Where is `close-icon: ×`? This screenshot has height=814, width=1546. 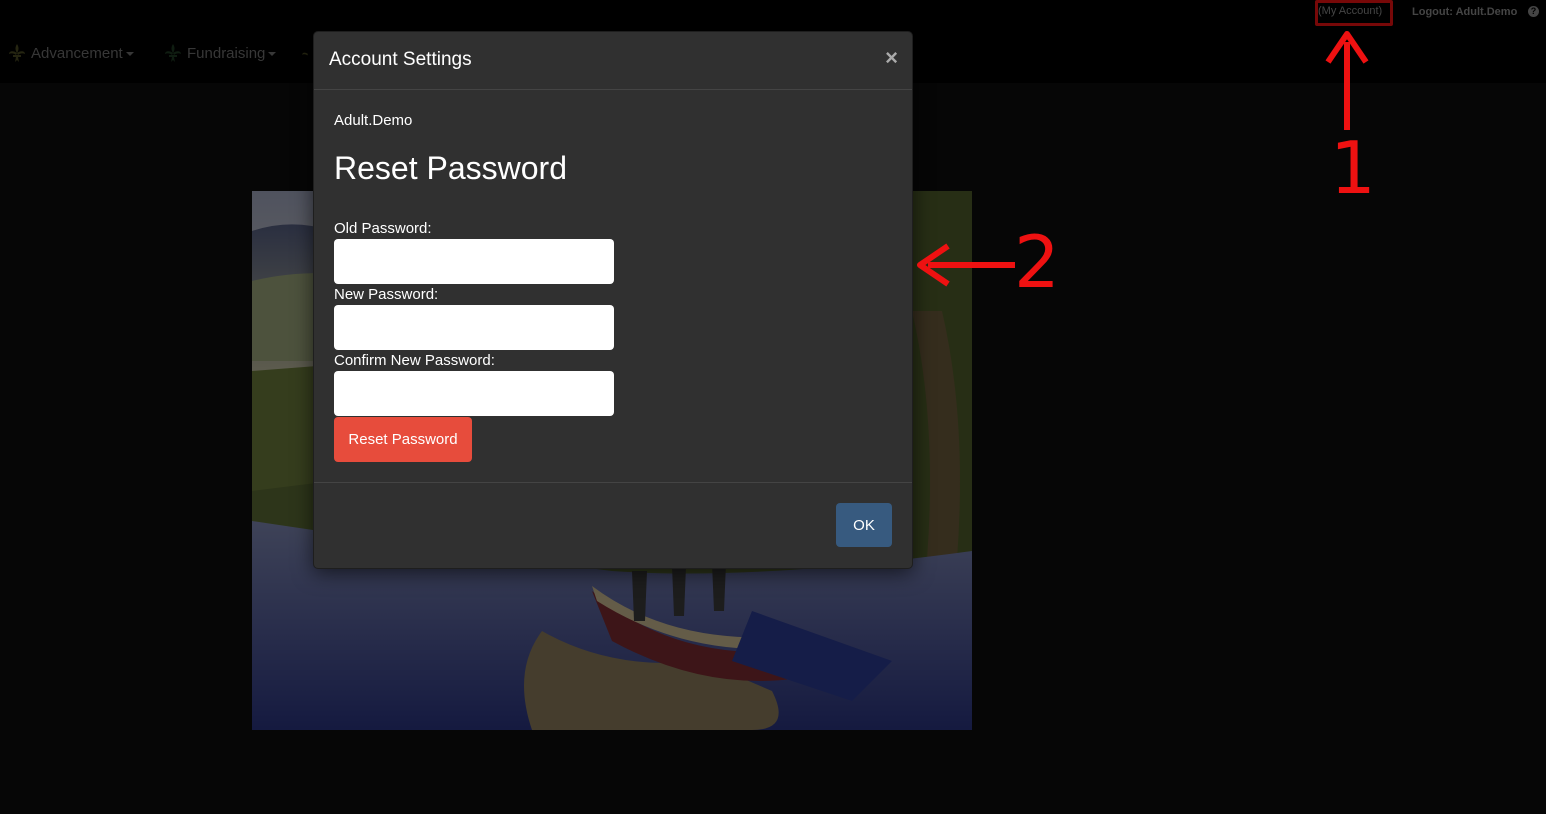 close-icon: × is located at coordinates (891, 58).